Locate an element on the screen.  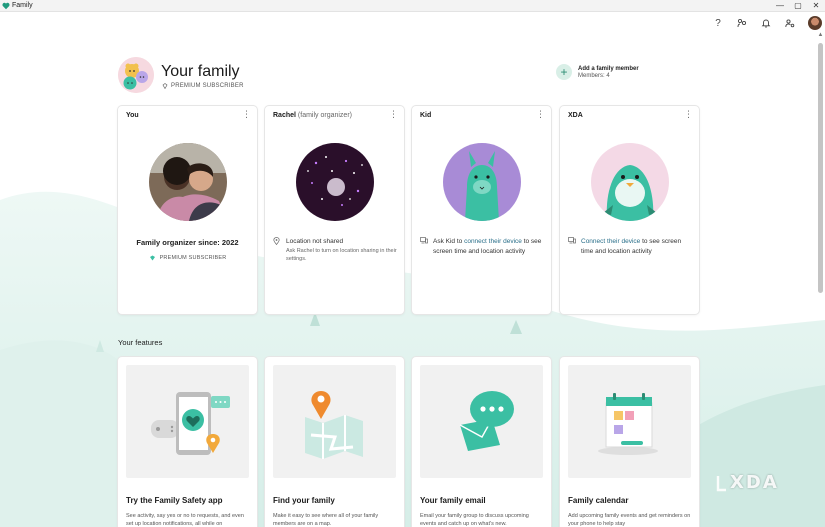
organizer-since: Family organizer since: 2022 is located at coordinates (187, 242).